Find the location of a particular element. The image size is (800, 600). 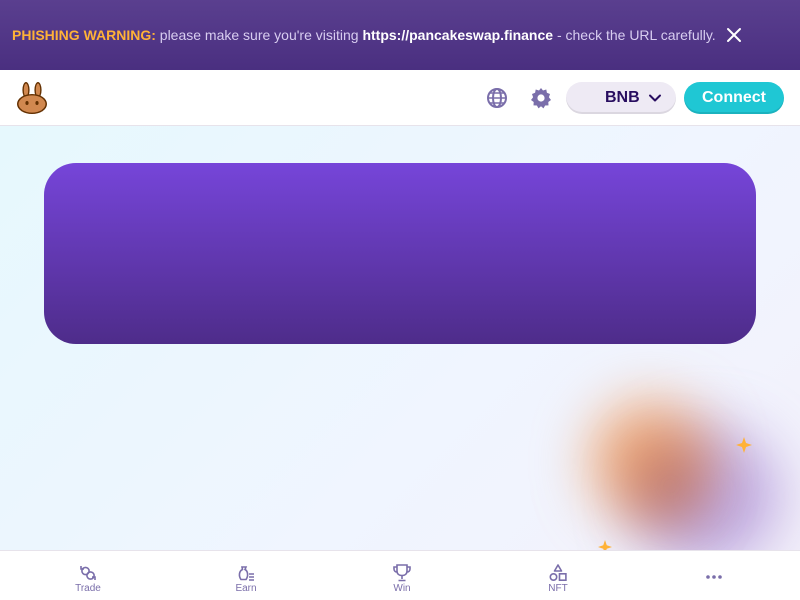

more-icon is located at coordinates (714, 577).